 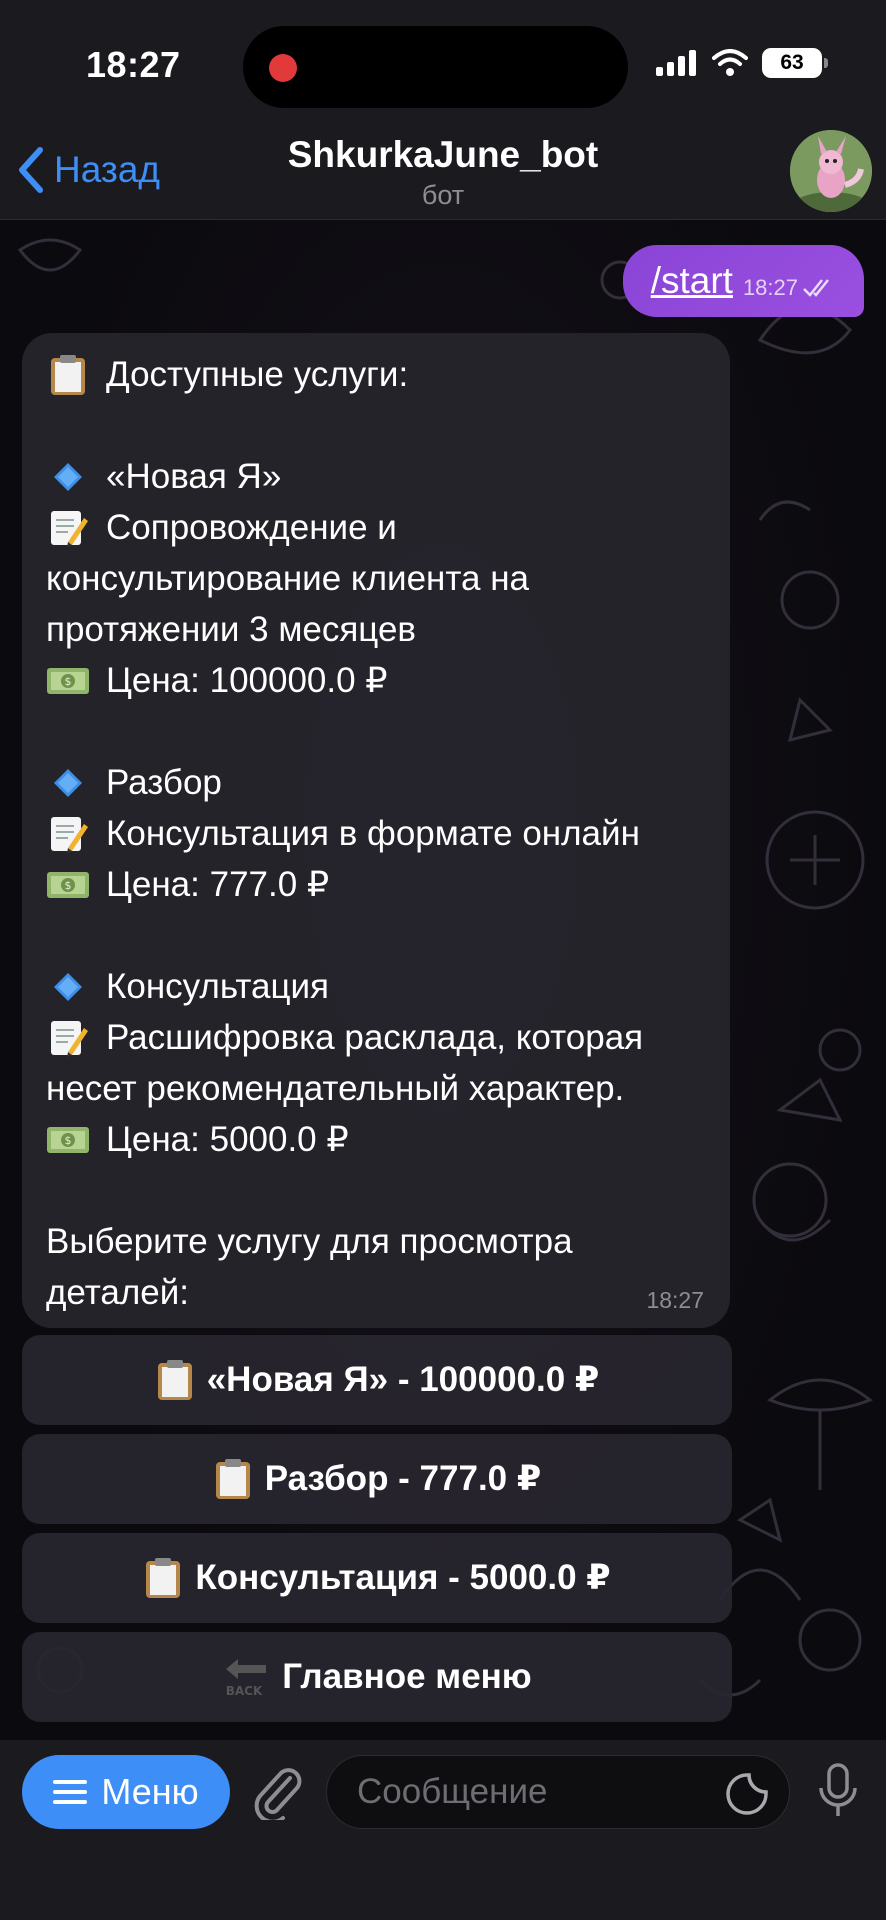 What do you see at coordinates (795, 63) in the screenshot?
I see `battery-indicator: 63` at bounding box center [795, 63].